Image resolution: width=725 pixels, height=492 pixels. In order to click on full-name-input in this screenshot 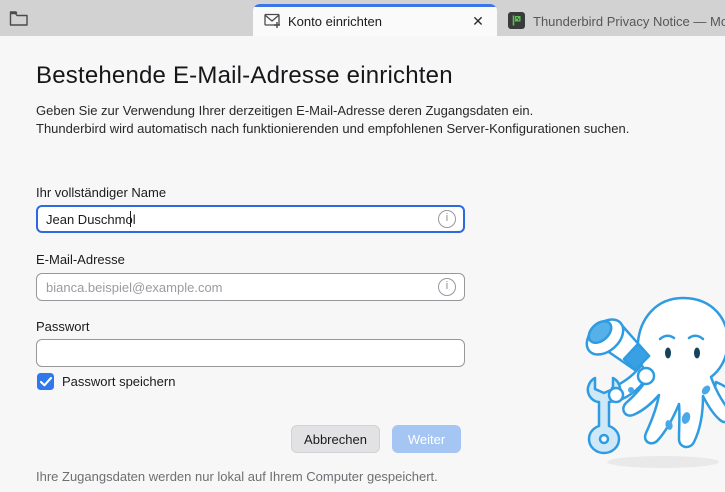, I will do `click(250, 219)`.